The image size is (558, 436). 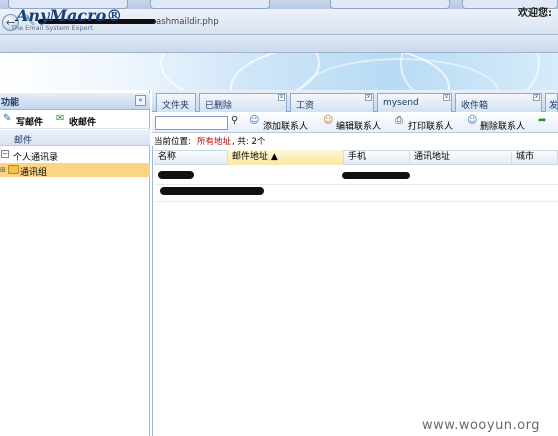 What do you see at coordinates (305, 106) in the screenshot?
I see `tab-salary-label: 工资` at bounding box center [305, 106].